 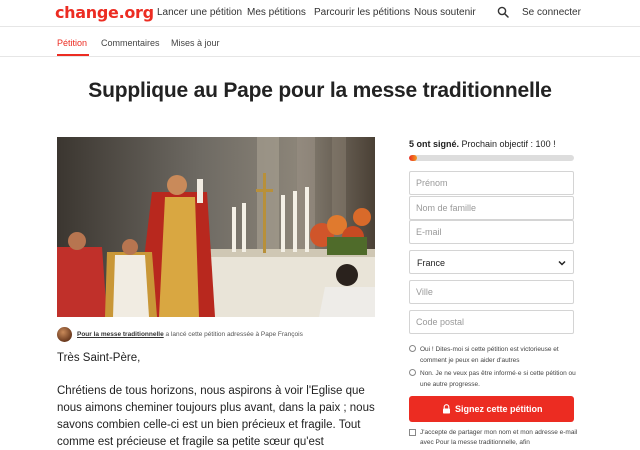 I want to click on chevron-down-icon, so click(x=562, y=263).